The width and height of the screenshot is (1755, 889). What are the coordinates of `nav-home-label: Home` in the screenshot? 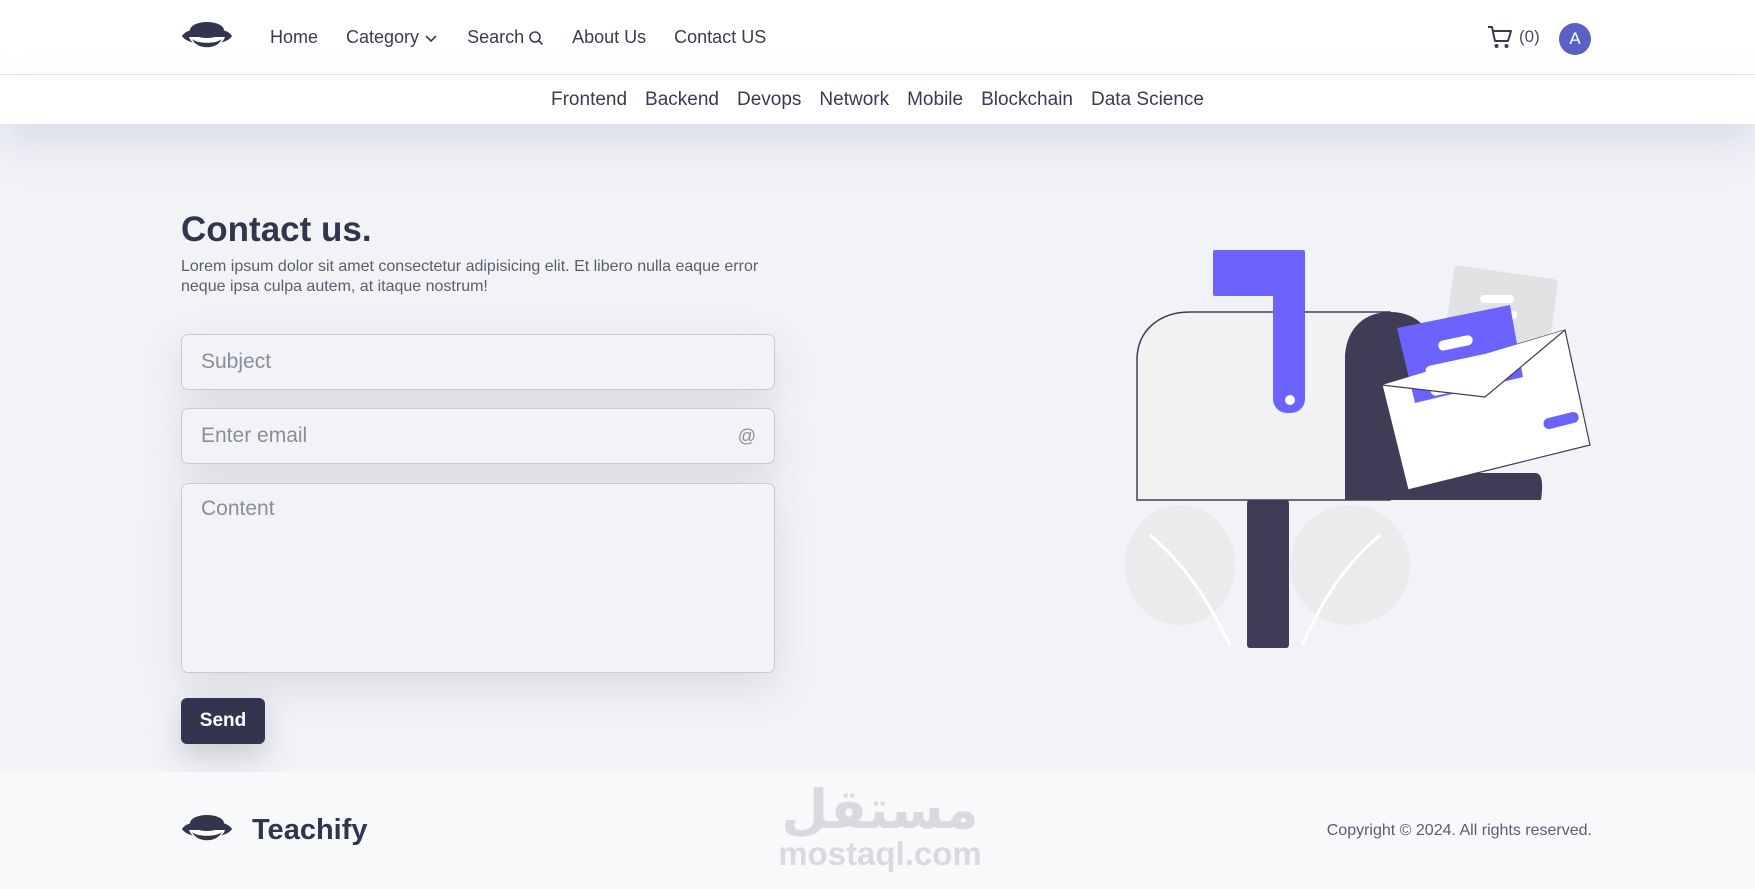 It's located at (294, 37).